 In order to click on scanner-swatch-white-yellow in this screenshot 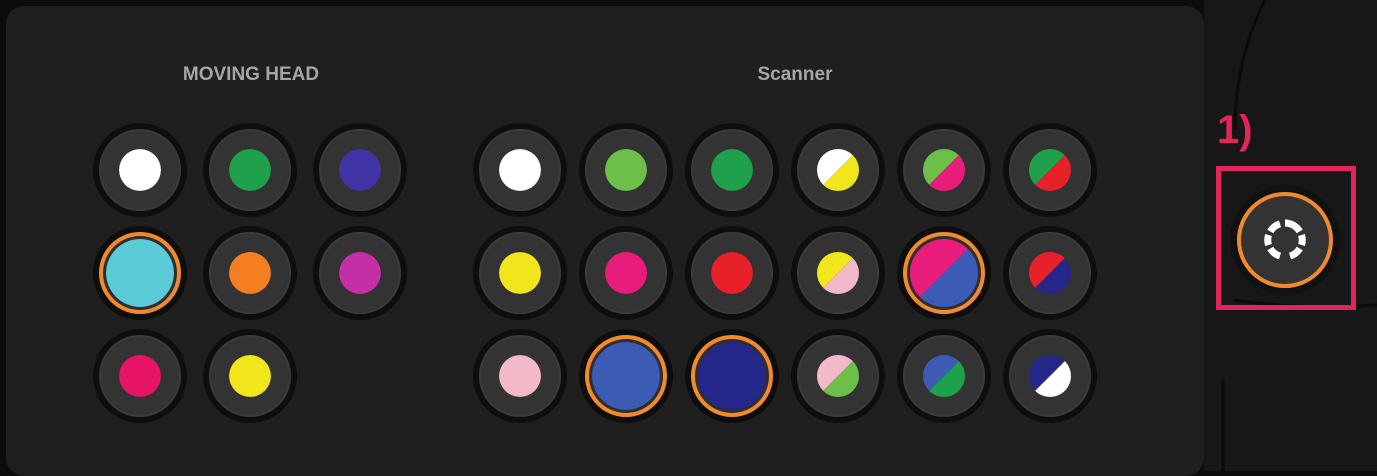, I will do `click(838, 170)`.